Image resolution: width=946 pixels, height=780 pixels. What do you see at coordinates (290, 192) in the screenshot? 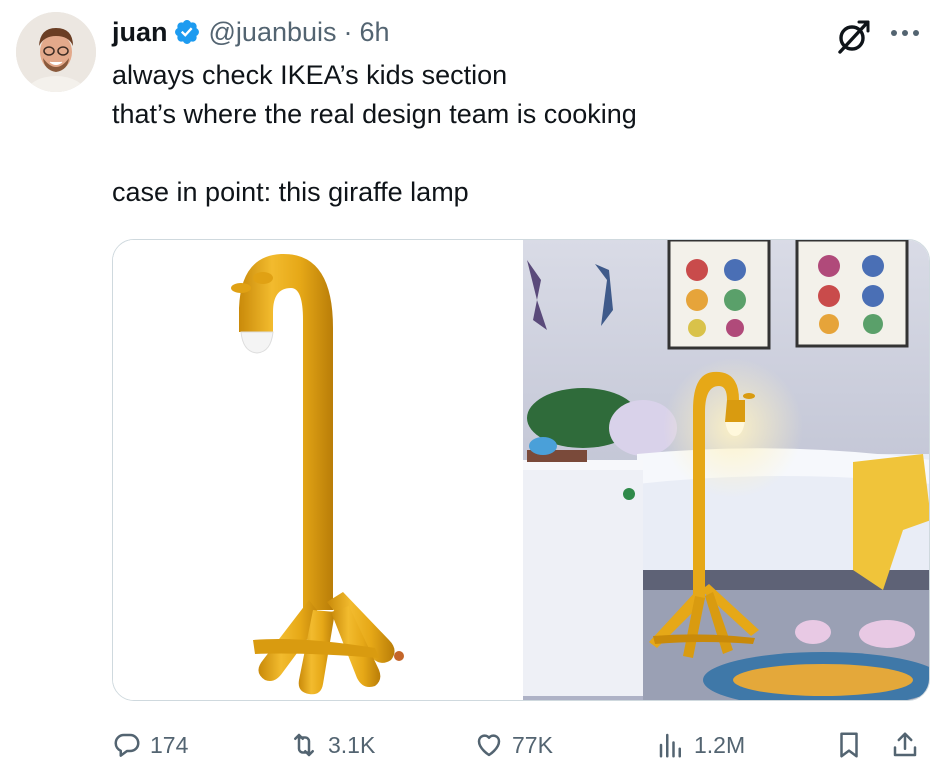
I see `tweet-line: case in point: this giraffe lamp` at bounding box center [290, 192].